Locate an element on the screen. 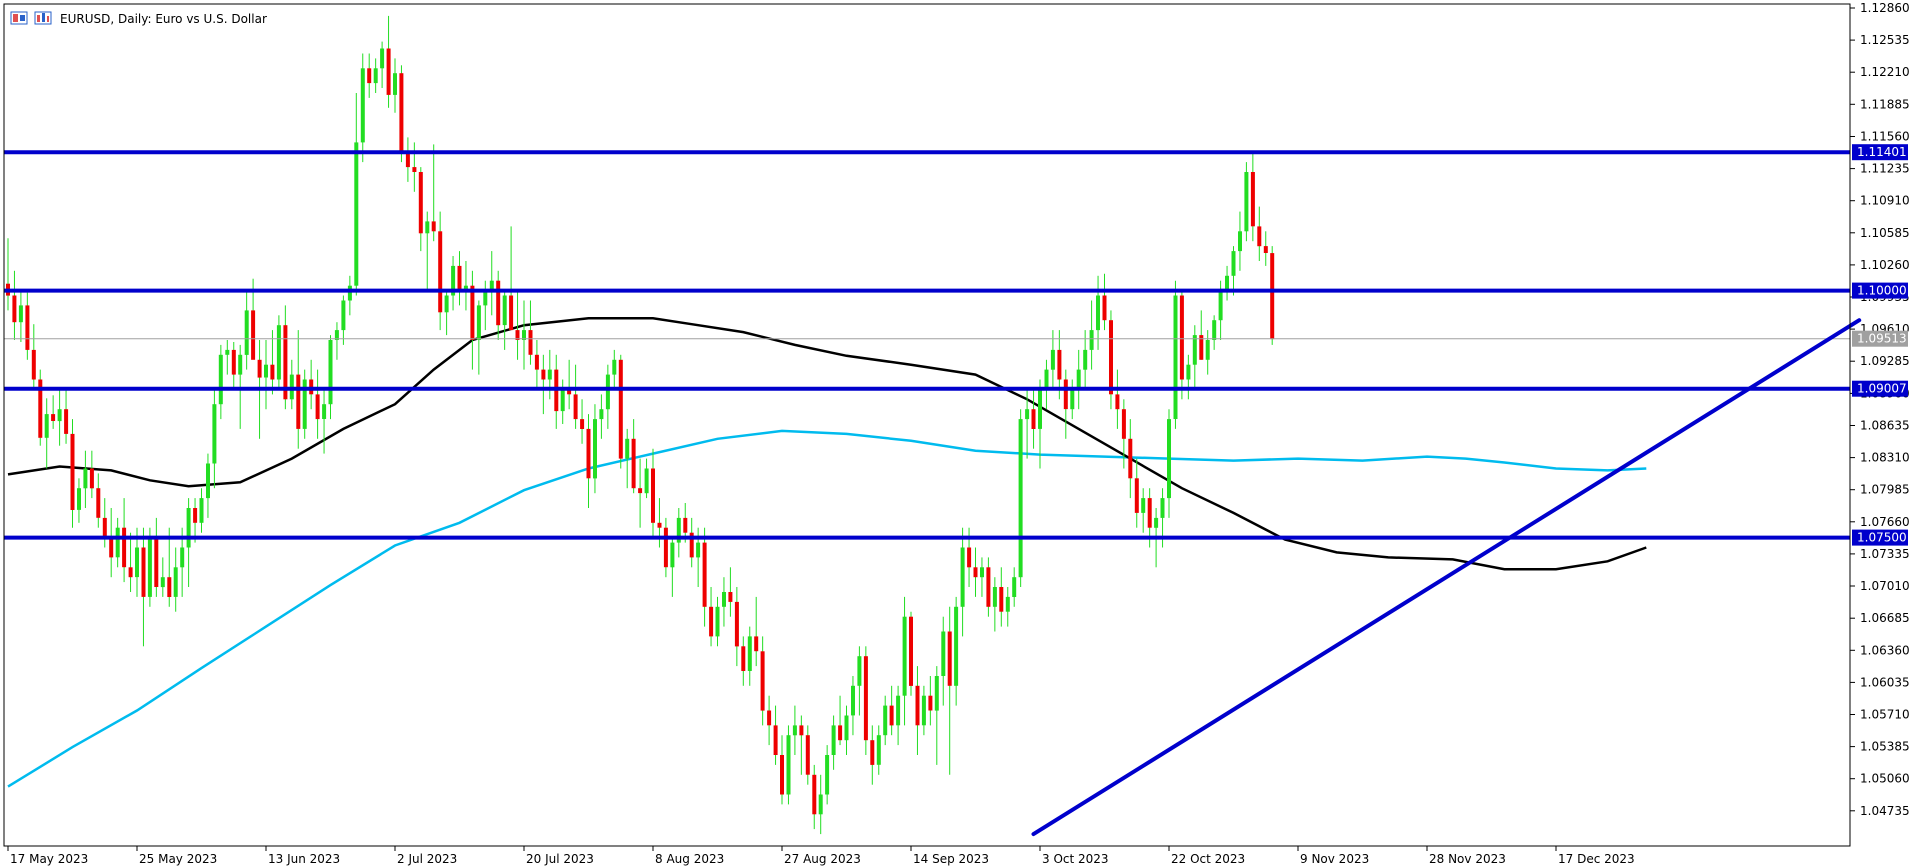 The image size is (1910, 867). y-tick-label: 1.06035 is located at coordinates (1885, 682).